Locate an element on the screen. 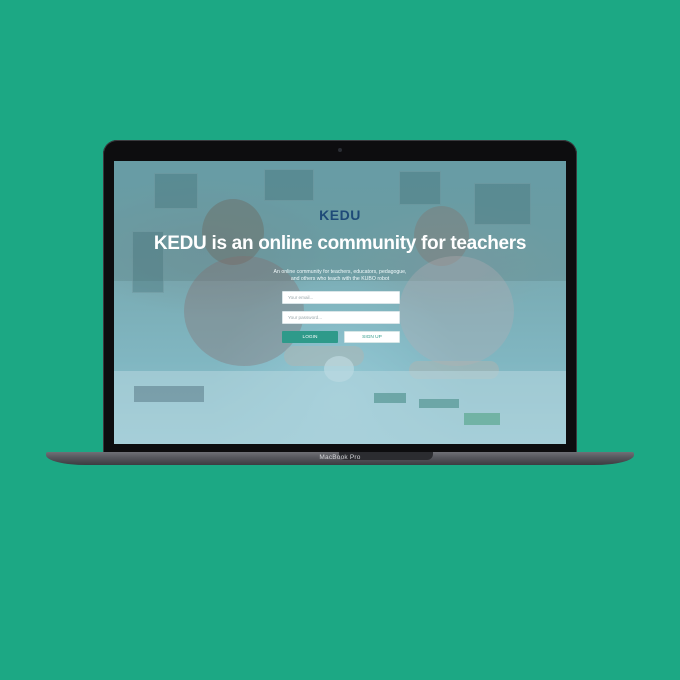  password-input is located at coordinates (341, 317).